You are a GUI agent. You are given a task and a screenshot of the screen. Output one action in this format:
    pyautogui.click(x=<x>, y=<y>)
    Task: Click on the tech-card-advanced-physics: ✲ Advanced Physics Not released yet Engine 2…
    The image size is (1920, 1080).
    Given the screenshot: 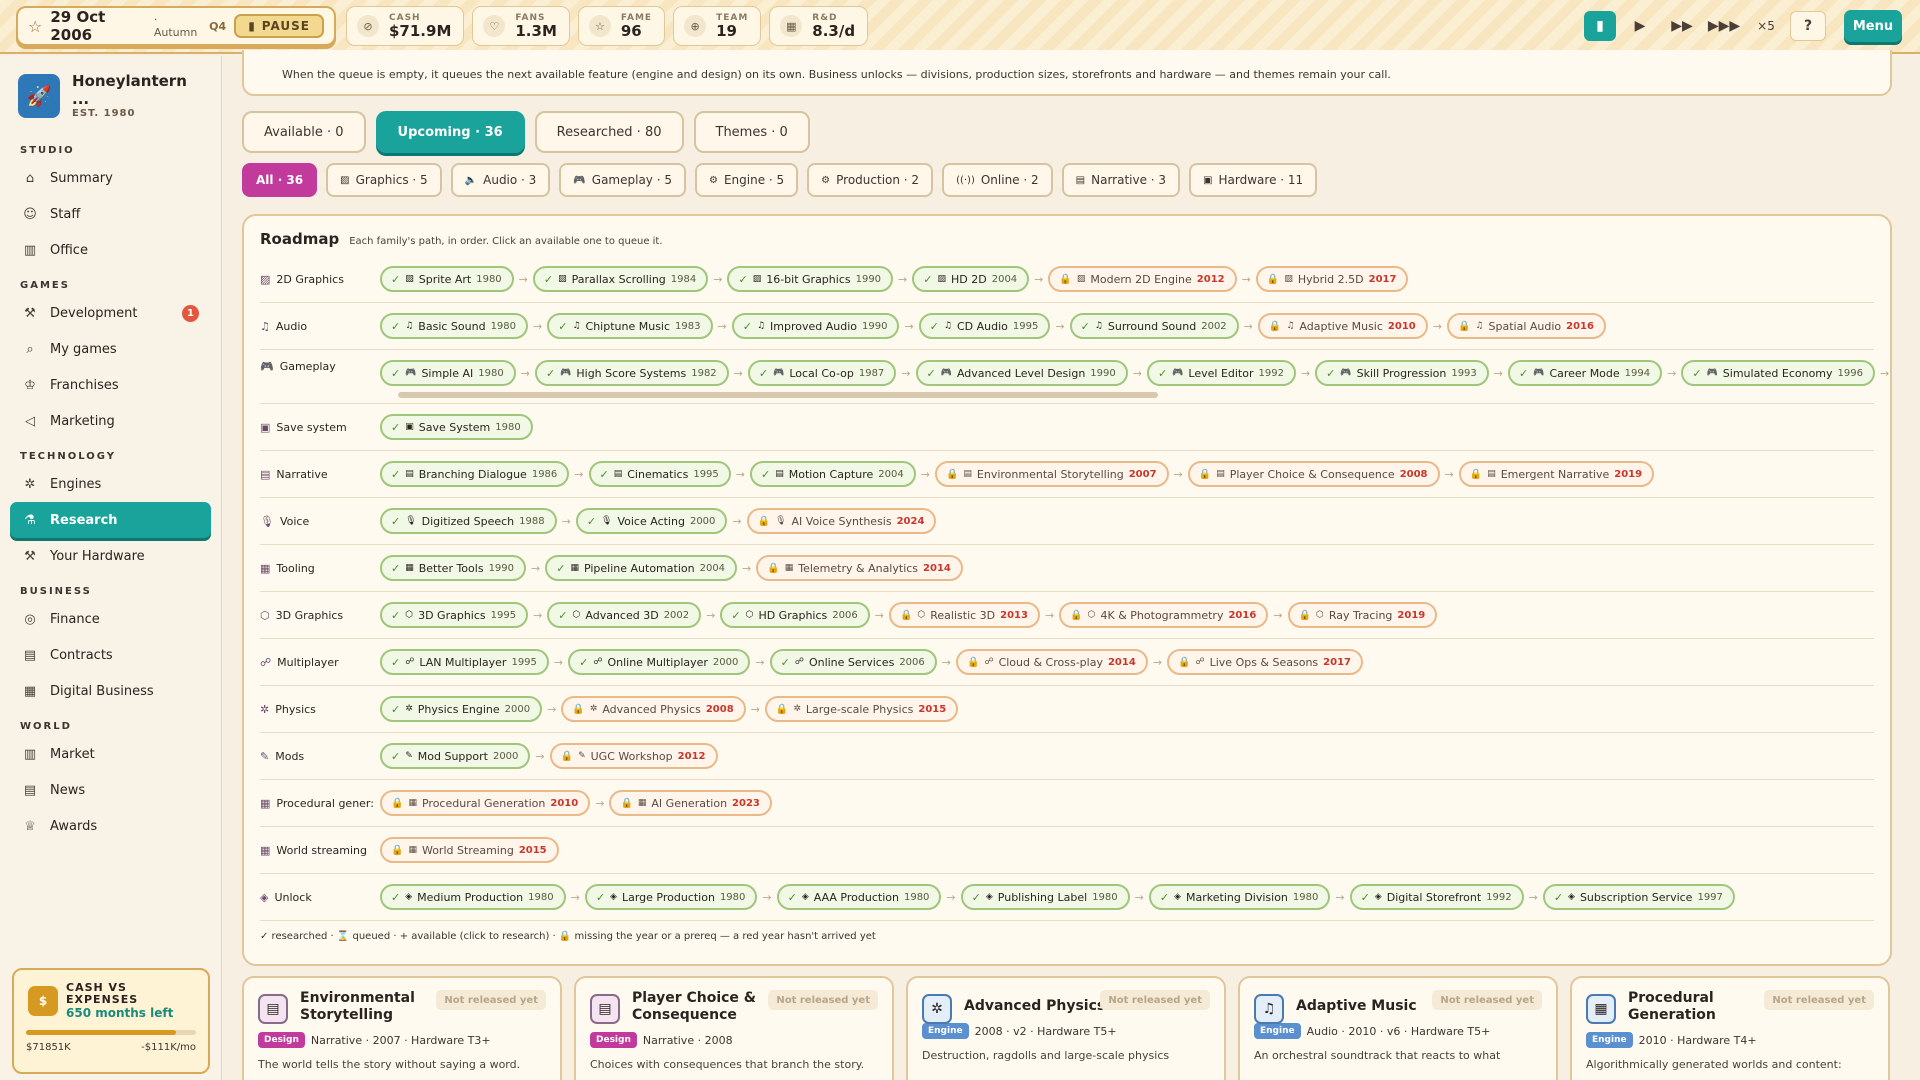 What is the action you would take?
    pyautogui.click(x=1066, y=1028)
    